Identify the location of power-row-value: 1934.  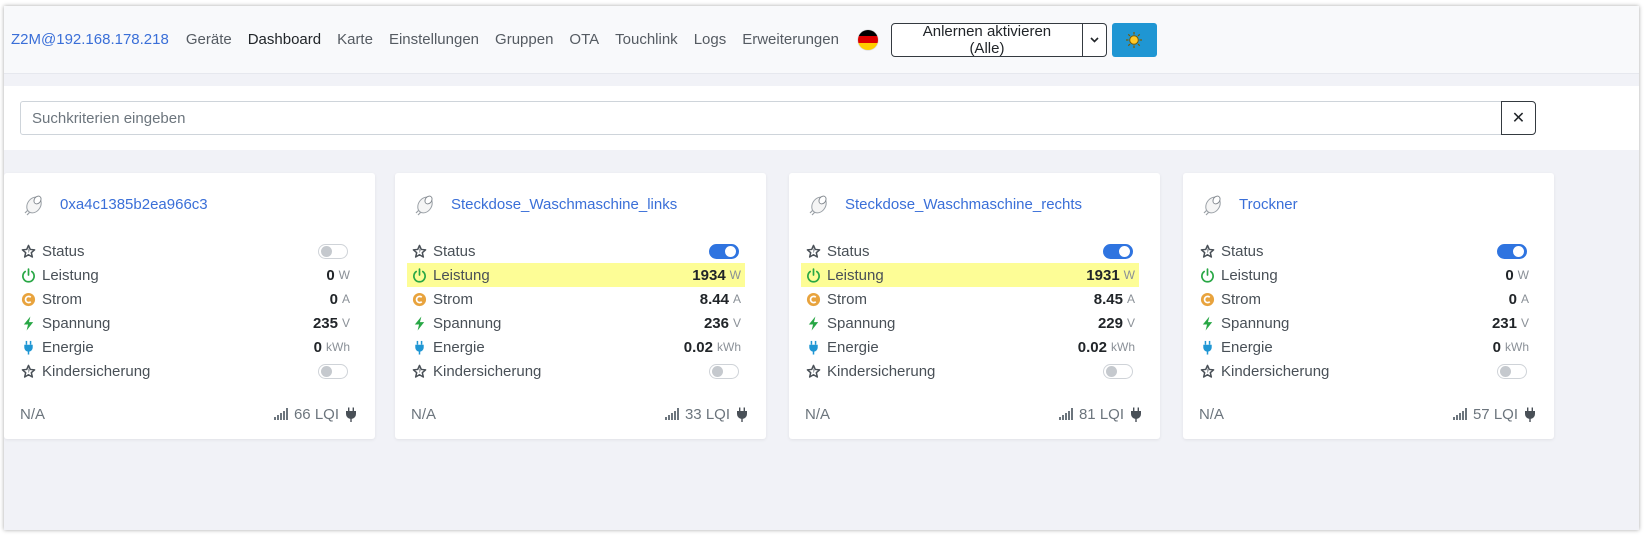
(709, 275).